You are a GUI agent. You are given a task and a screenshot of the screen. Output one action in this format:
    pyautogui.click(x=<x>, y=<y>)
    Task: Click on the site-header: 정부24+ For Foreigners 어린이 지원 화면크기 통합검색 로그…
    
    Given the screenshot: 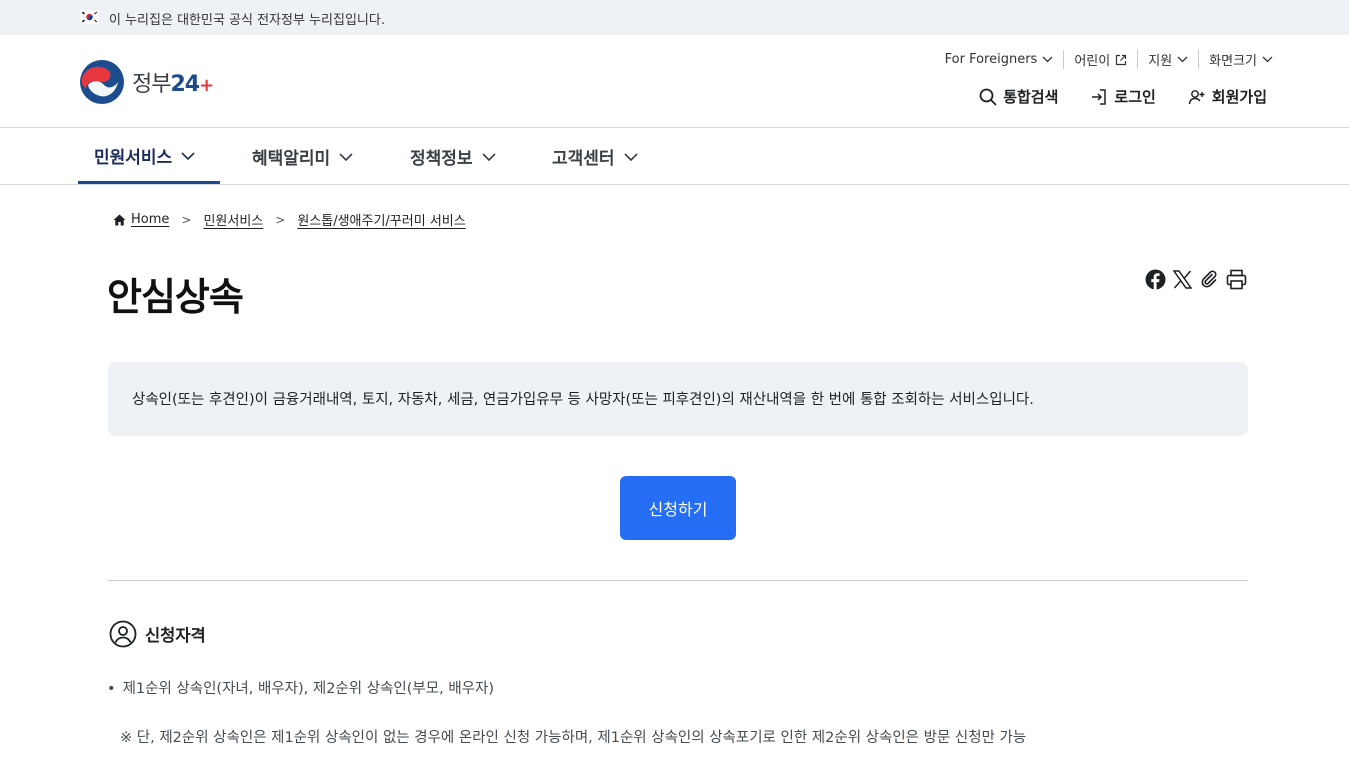 What is the action you would take?
    pyautogui.click(x=674, y=81)
    